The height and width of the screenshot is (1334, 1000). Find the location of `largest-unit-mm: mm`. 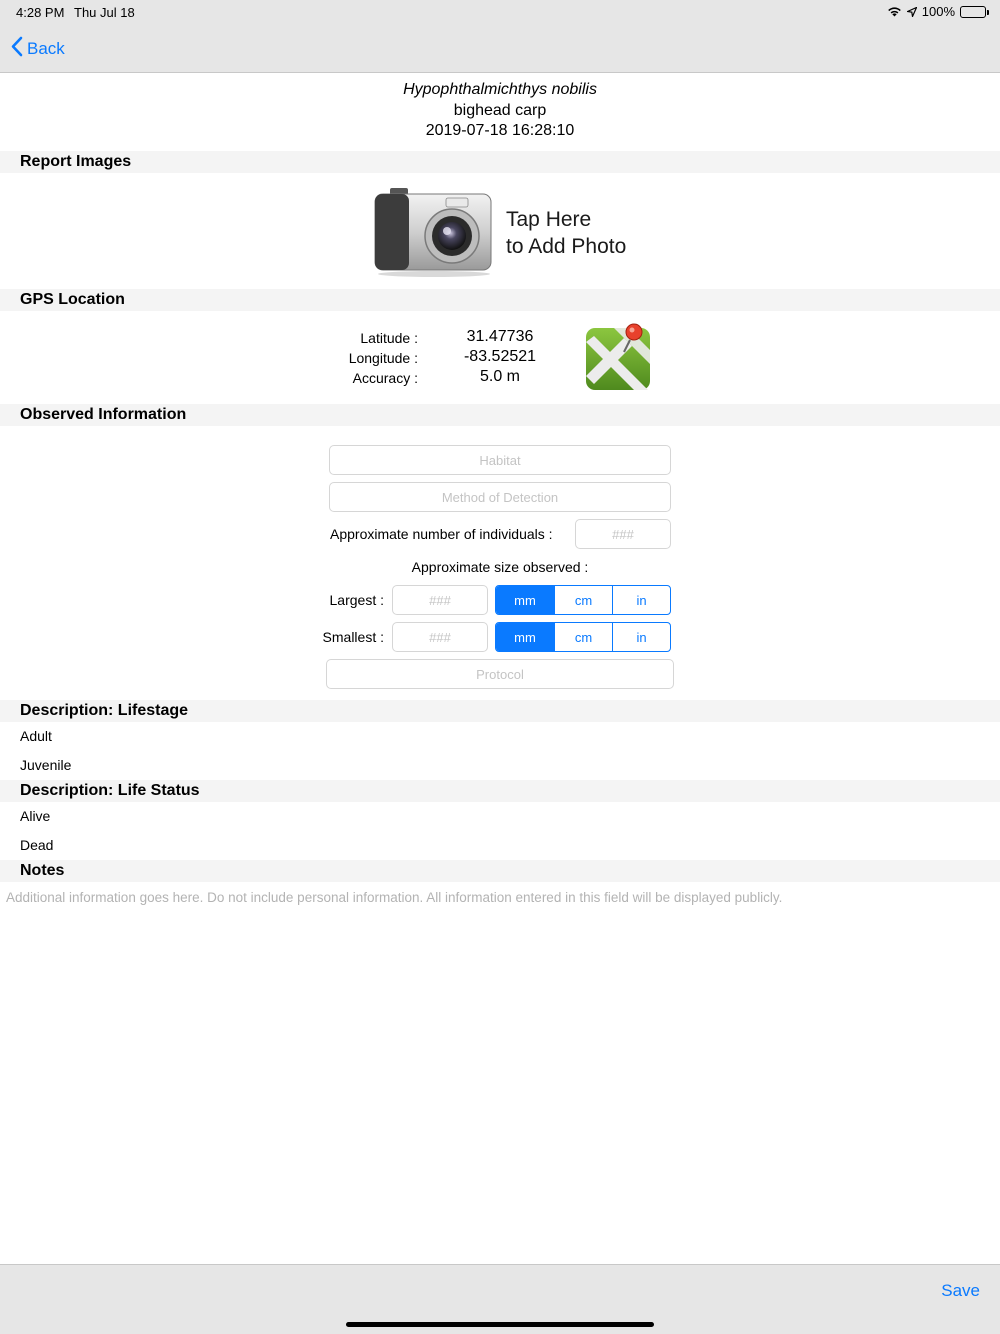

largest-unit-mm: mm is located at coordinates (525, 600).